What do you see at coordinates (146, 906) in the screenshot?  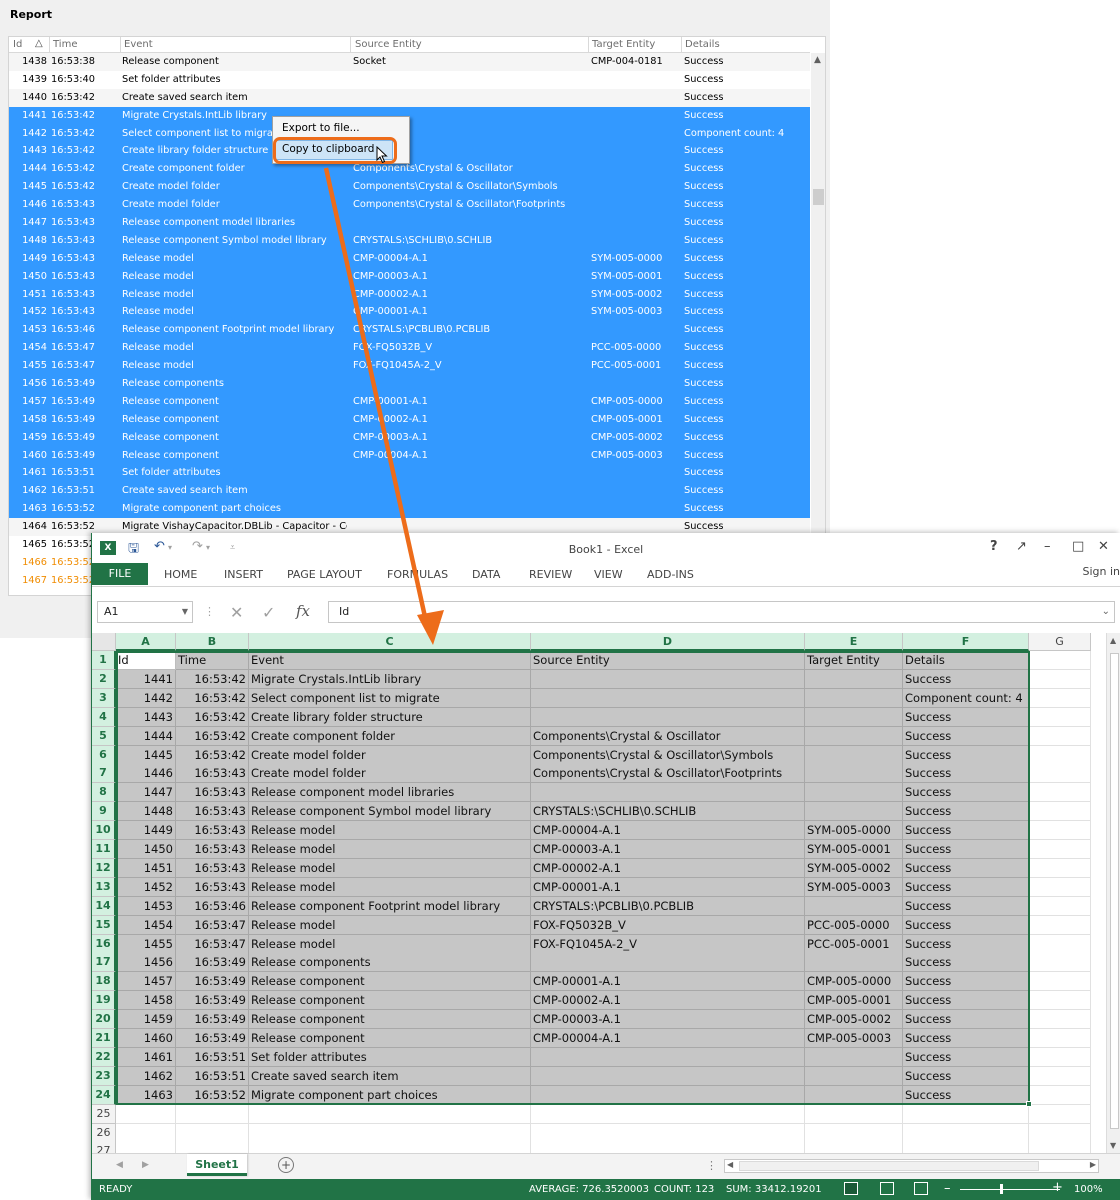 I see `cell: 1453` at bounding box center [146, 906].